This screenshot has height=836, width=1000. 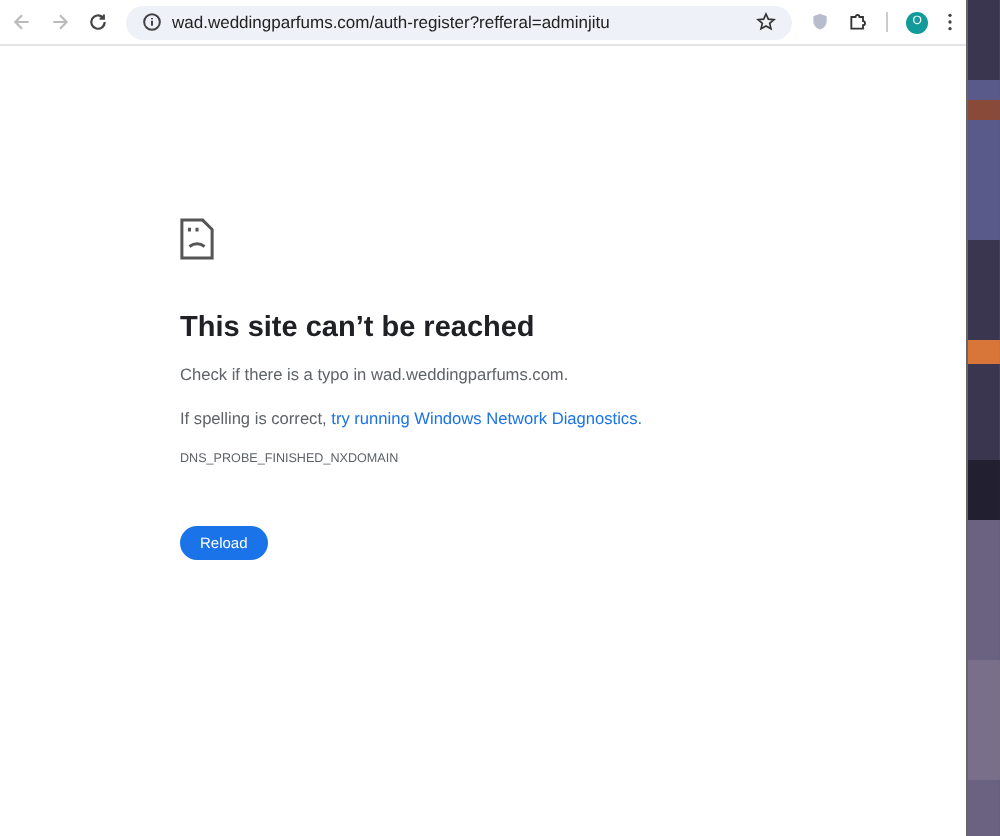 I want to click on spelling-hint: If spelling is correct,, so click(x=253, y=418).